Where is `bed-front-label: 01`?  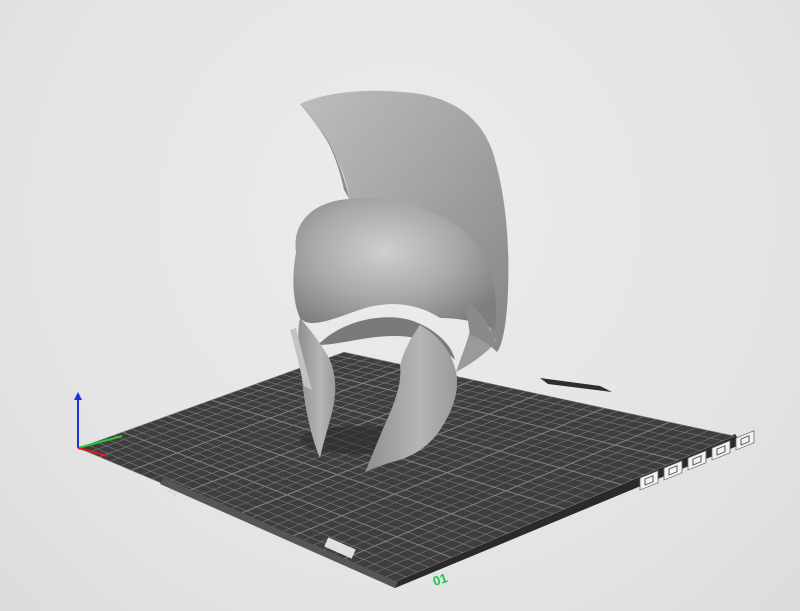 bed-front-label: 01 is located at coordinates (440, 579).